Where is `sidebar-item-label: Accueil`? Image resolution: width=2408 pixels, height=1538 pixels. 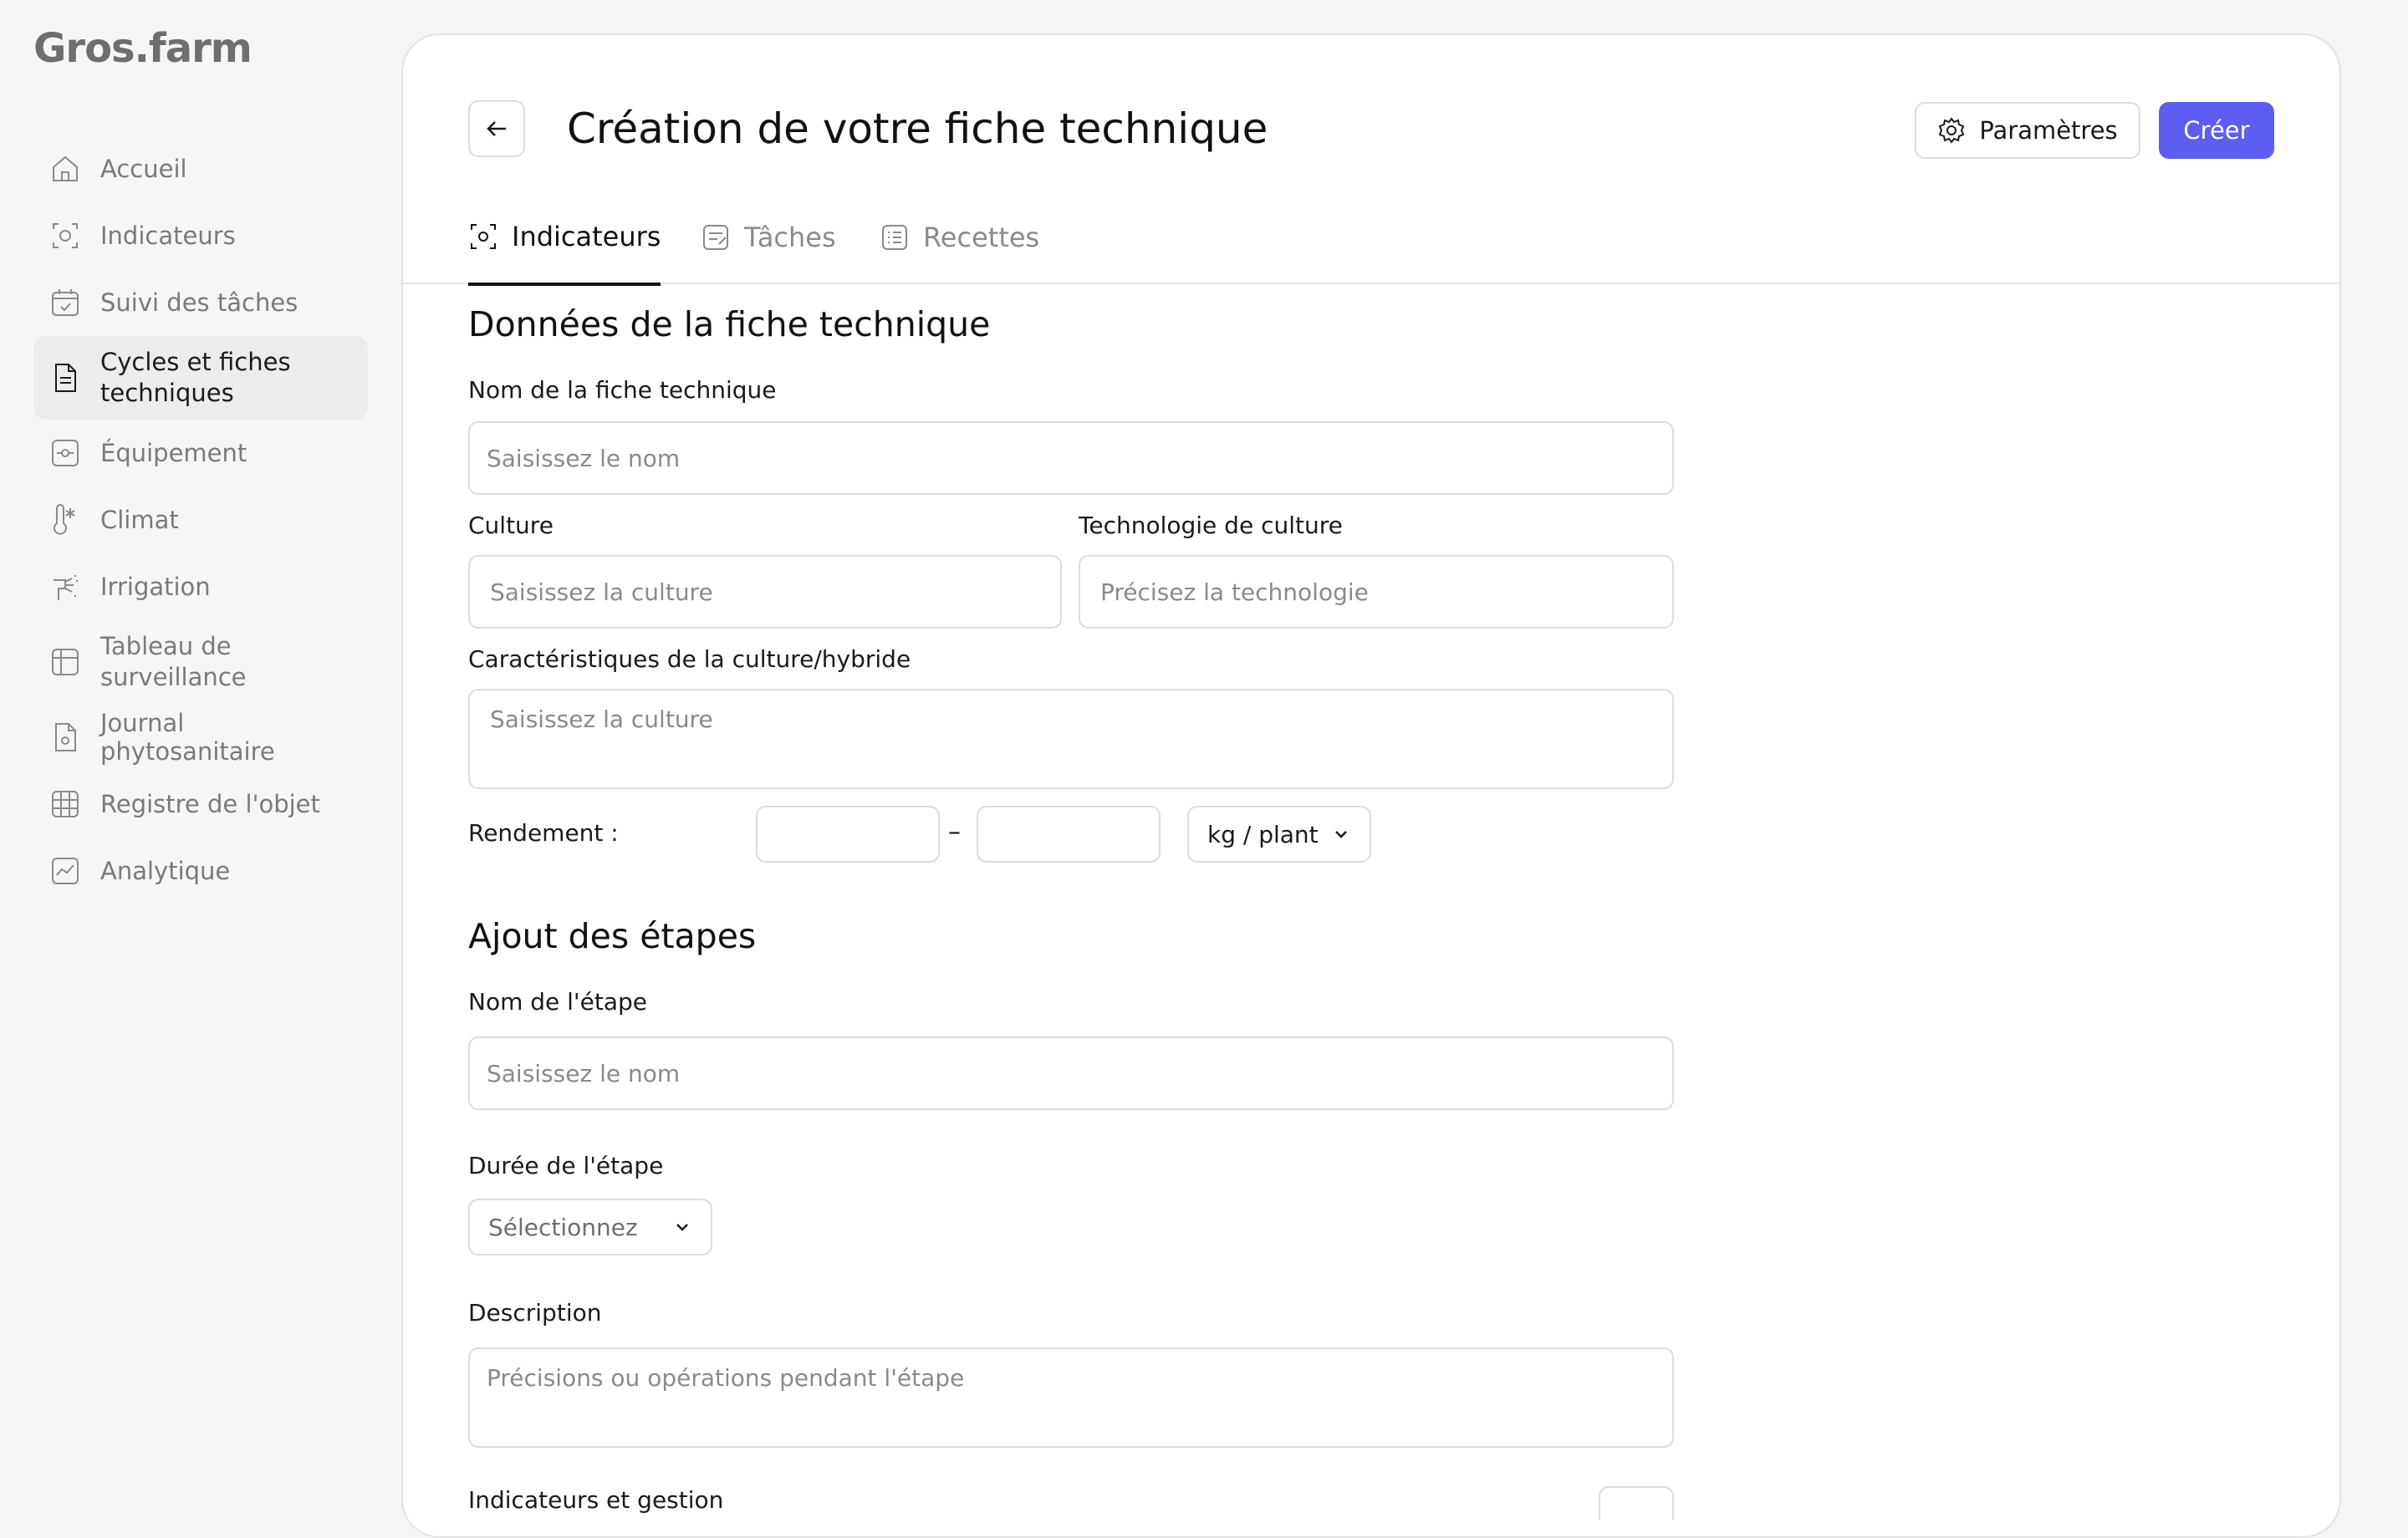 sidebar-item-label: Accueil is located at coordinates (143, 169).